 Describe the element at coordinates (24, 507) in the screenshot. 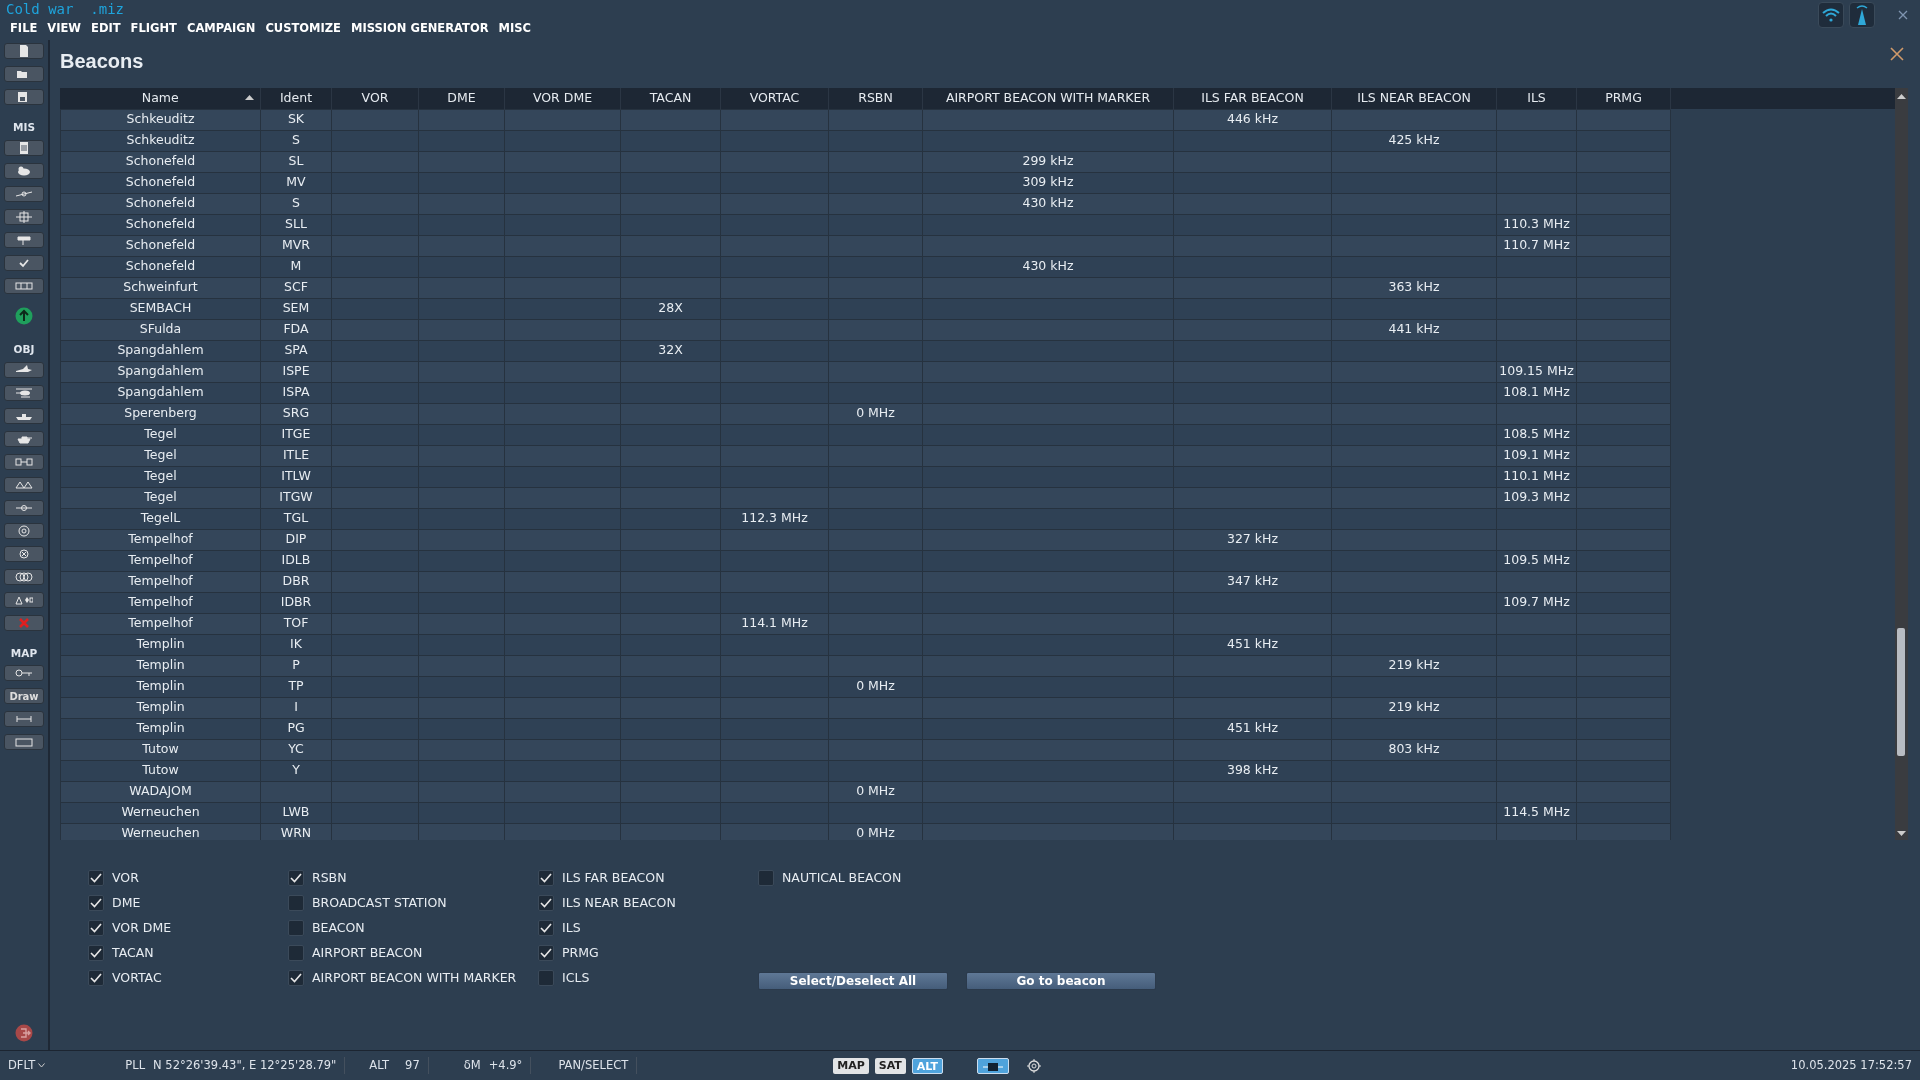

I see `line-circle-button` at that location.